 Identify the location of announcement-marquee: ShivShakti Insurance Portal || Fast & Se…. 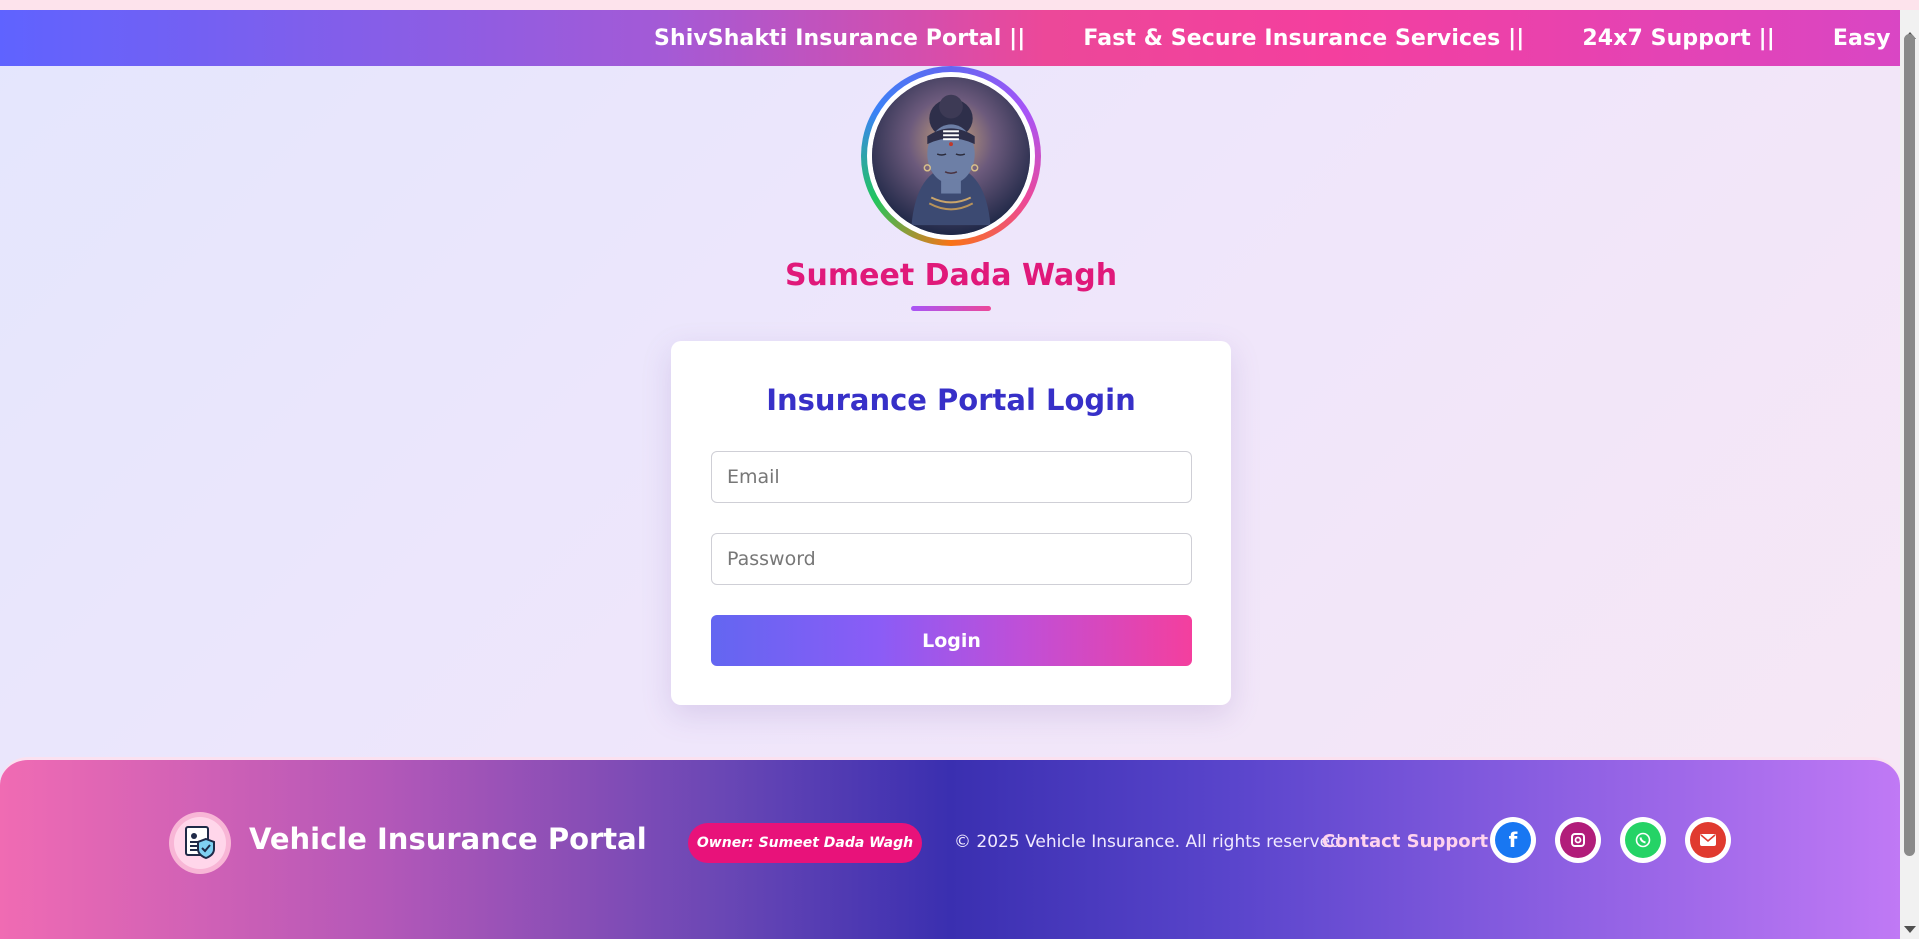
(950, 38).